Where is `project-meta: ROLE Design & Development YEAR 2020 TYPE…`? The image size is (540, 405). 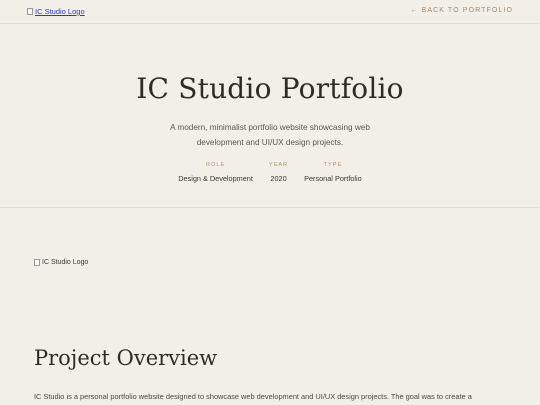
project-meta: ROLE Design & Development YEAR 2020 TYPE… is located at coordinates (270, 172).